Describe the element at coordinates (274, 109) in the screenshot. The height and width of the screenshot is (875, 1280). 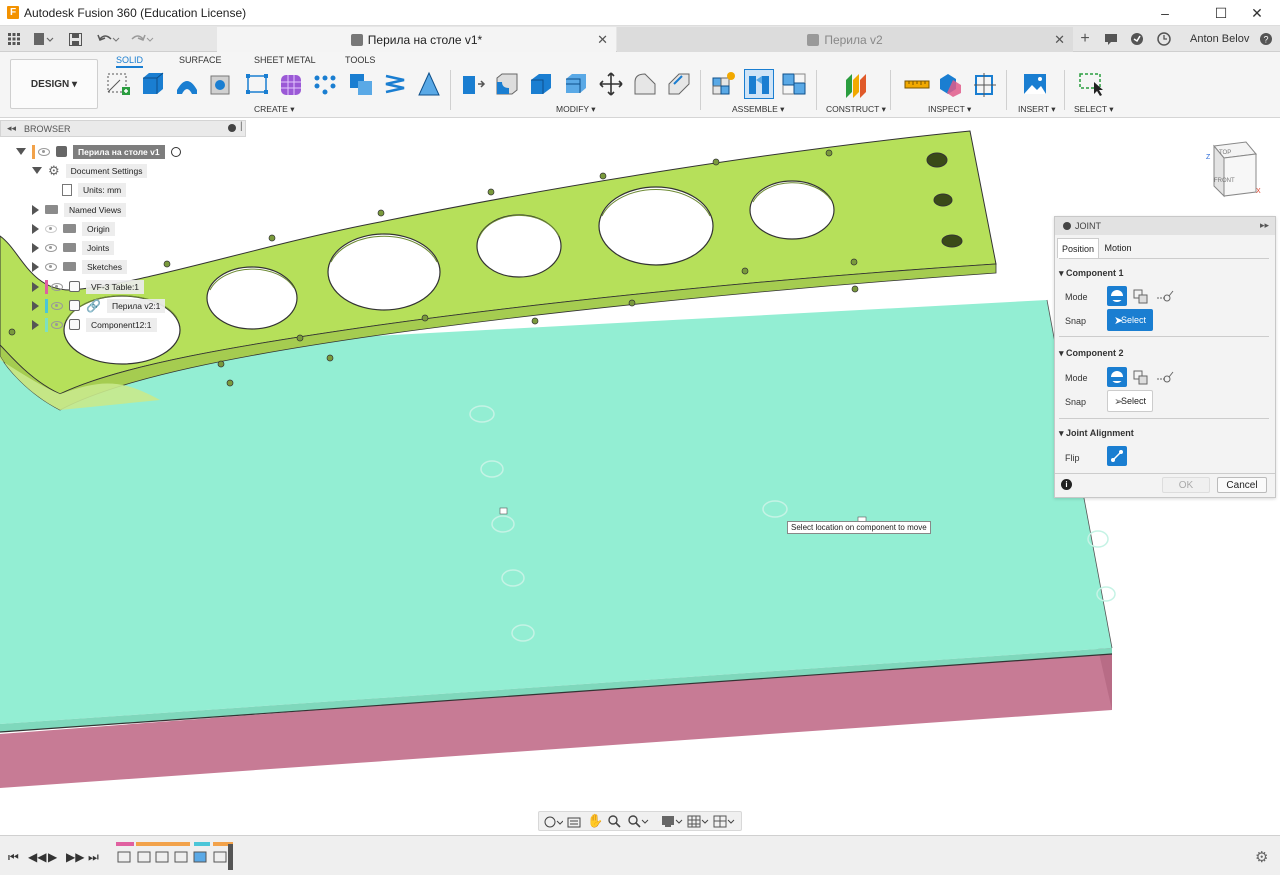
I see `create-group-label: CREATE ▾` at that location.